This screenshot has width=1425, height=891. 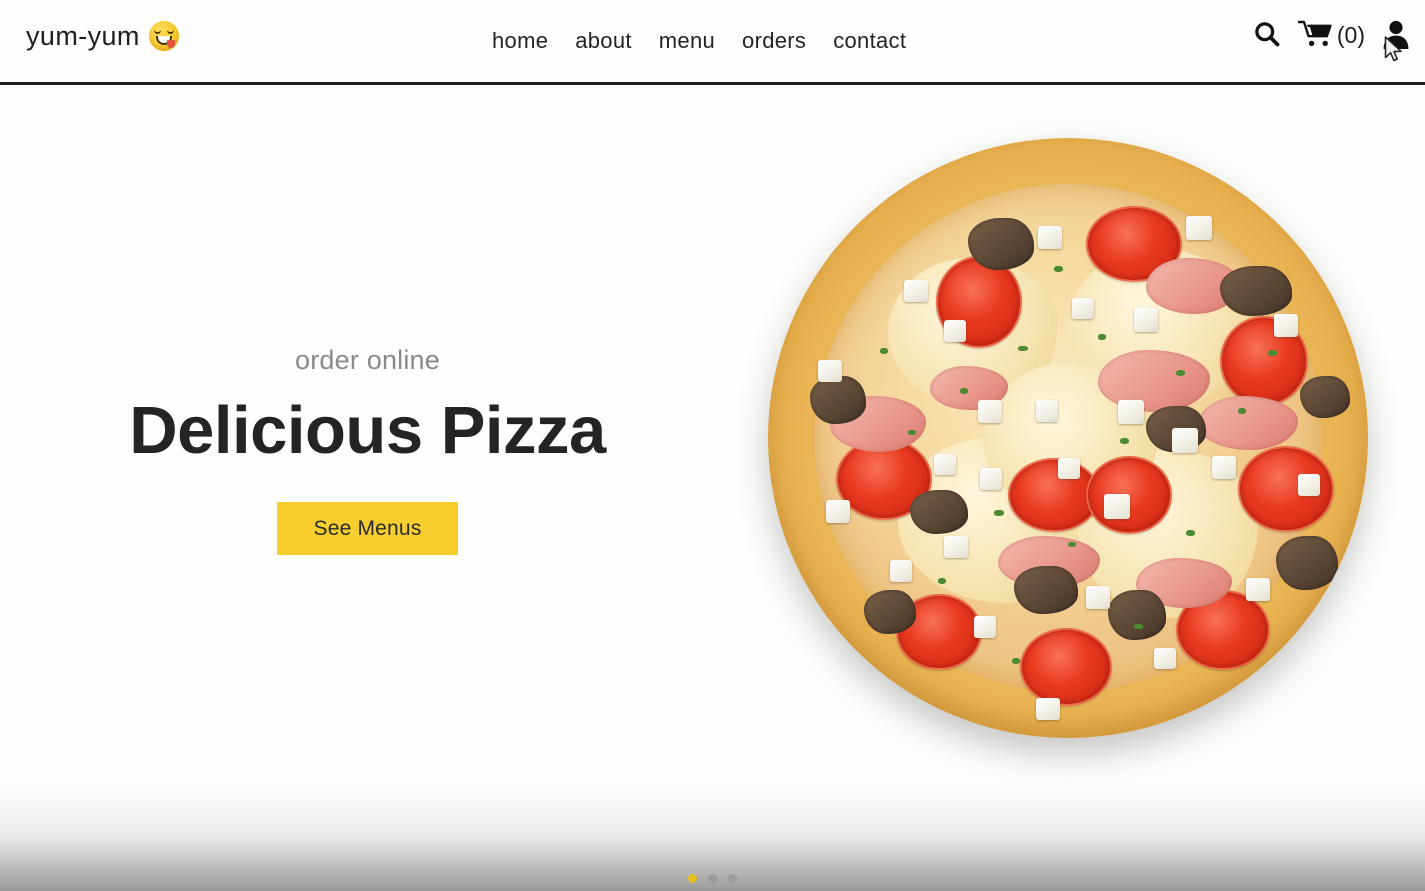 What do you see at coordinates (367, 360) in the screenshot?
I see `hero-kicker: order online` at bounding box center [367, 360].